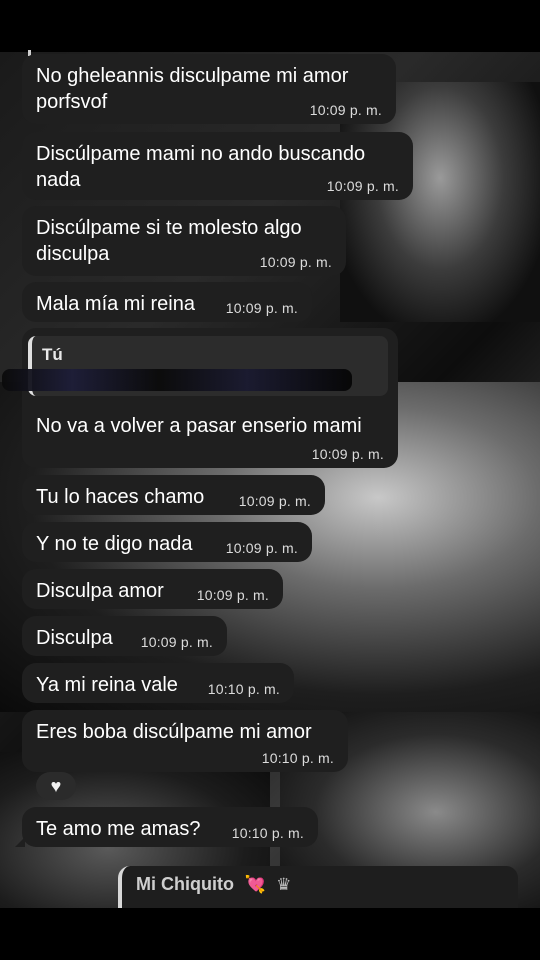  I want to click on message-bubble: Eres boba discúlpame mi amor 10:10 p. m., so click(185, 741).